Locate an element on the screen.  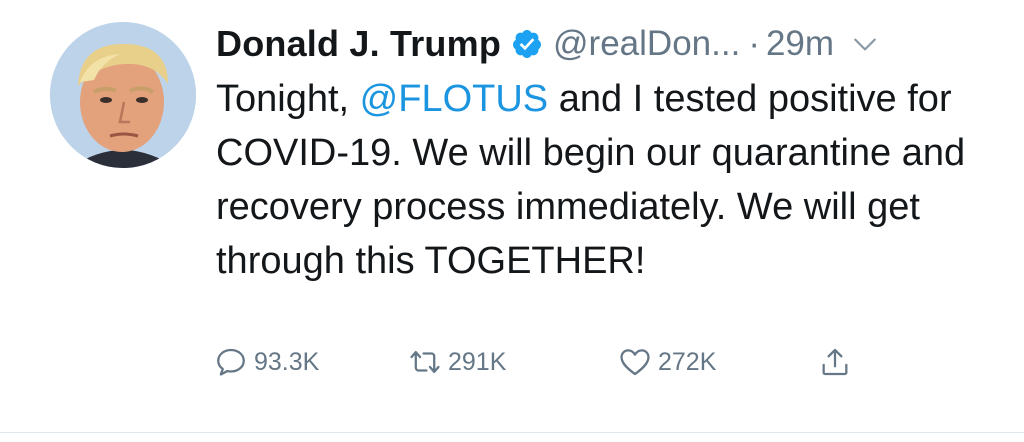
retweet-icon is located at coordinates (425, 362).